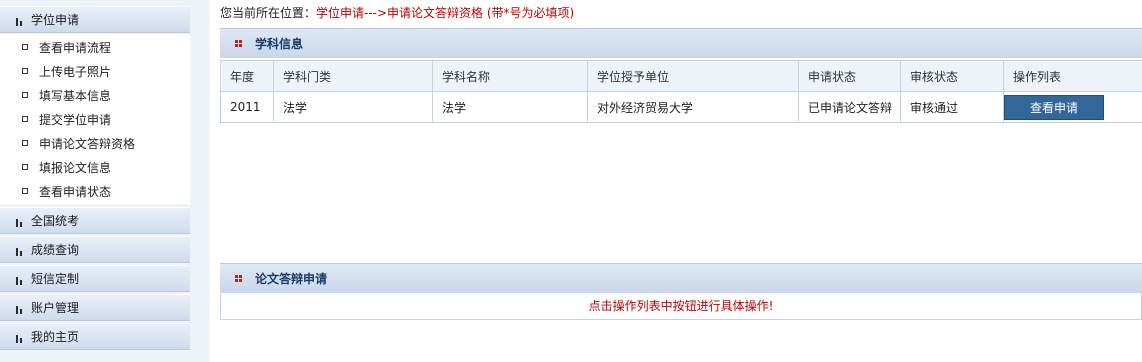  I want to click on submenu-label: 查看申请流程, so click(75, 47).